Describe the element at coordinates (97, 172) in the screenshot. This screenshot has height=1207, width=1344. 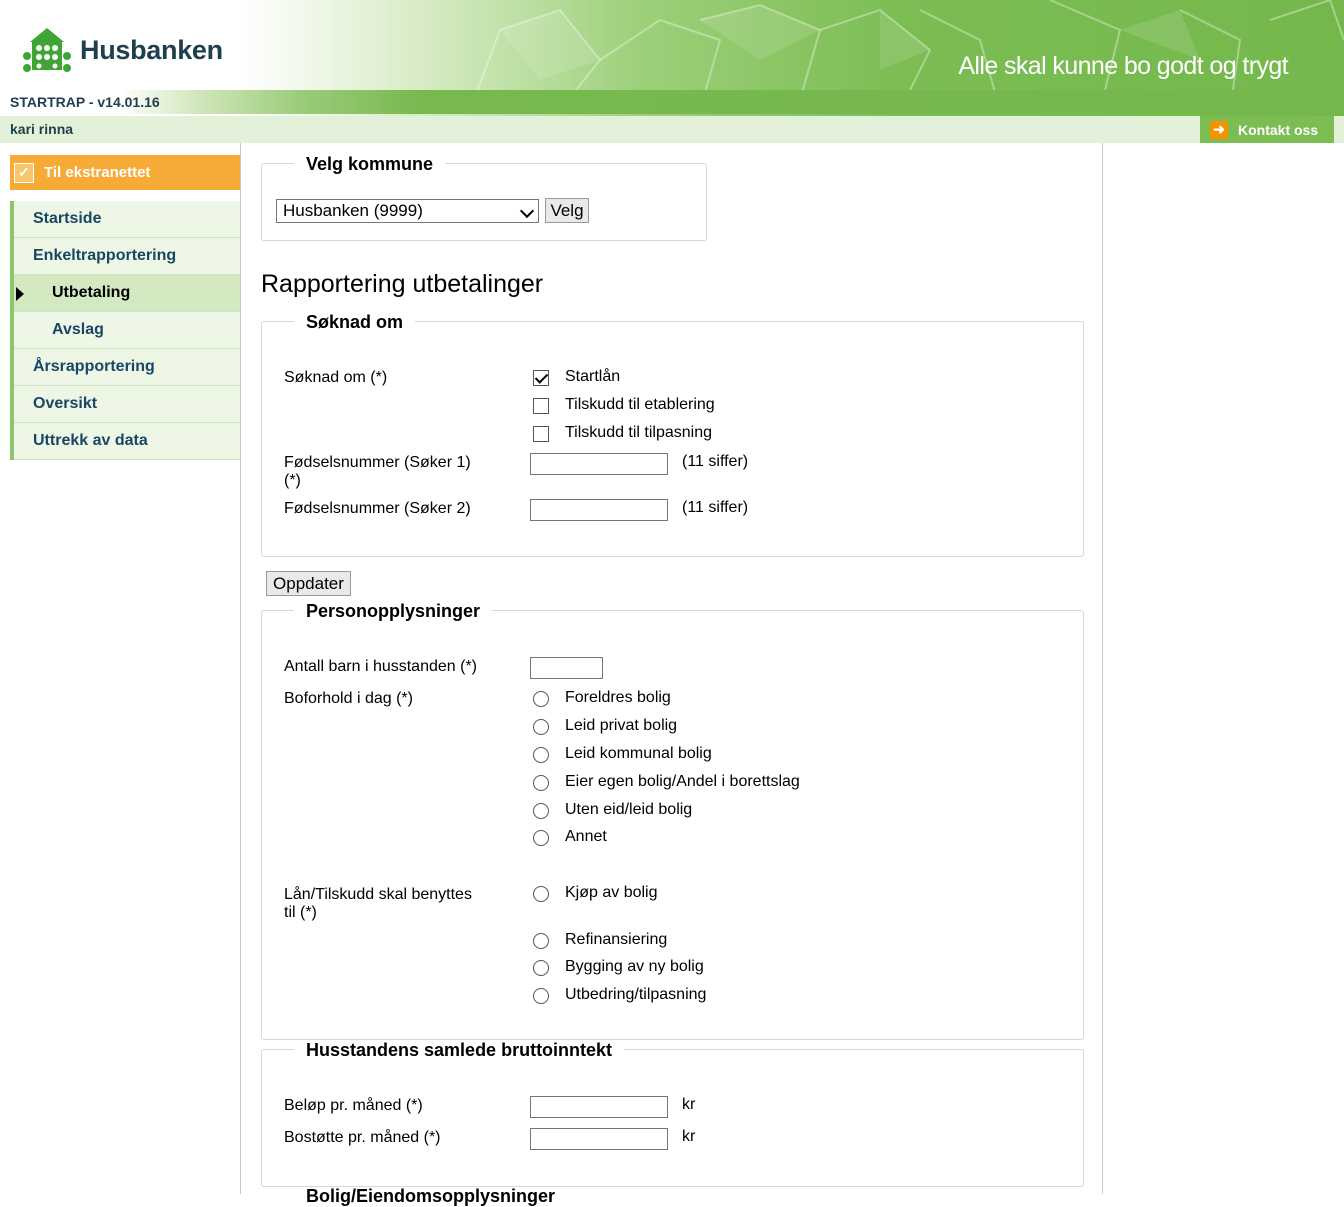
I see `to-extranet-label: Til ekstranettet` at that location.